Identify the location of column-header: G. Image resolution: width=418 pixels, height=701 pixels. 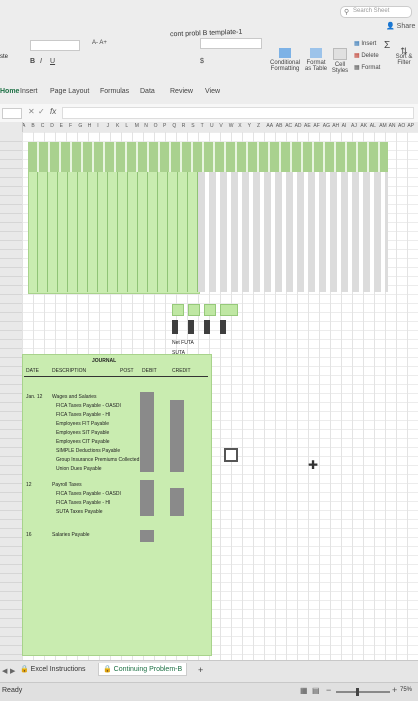
(80, 126).